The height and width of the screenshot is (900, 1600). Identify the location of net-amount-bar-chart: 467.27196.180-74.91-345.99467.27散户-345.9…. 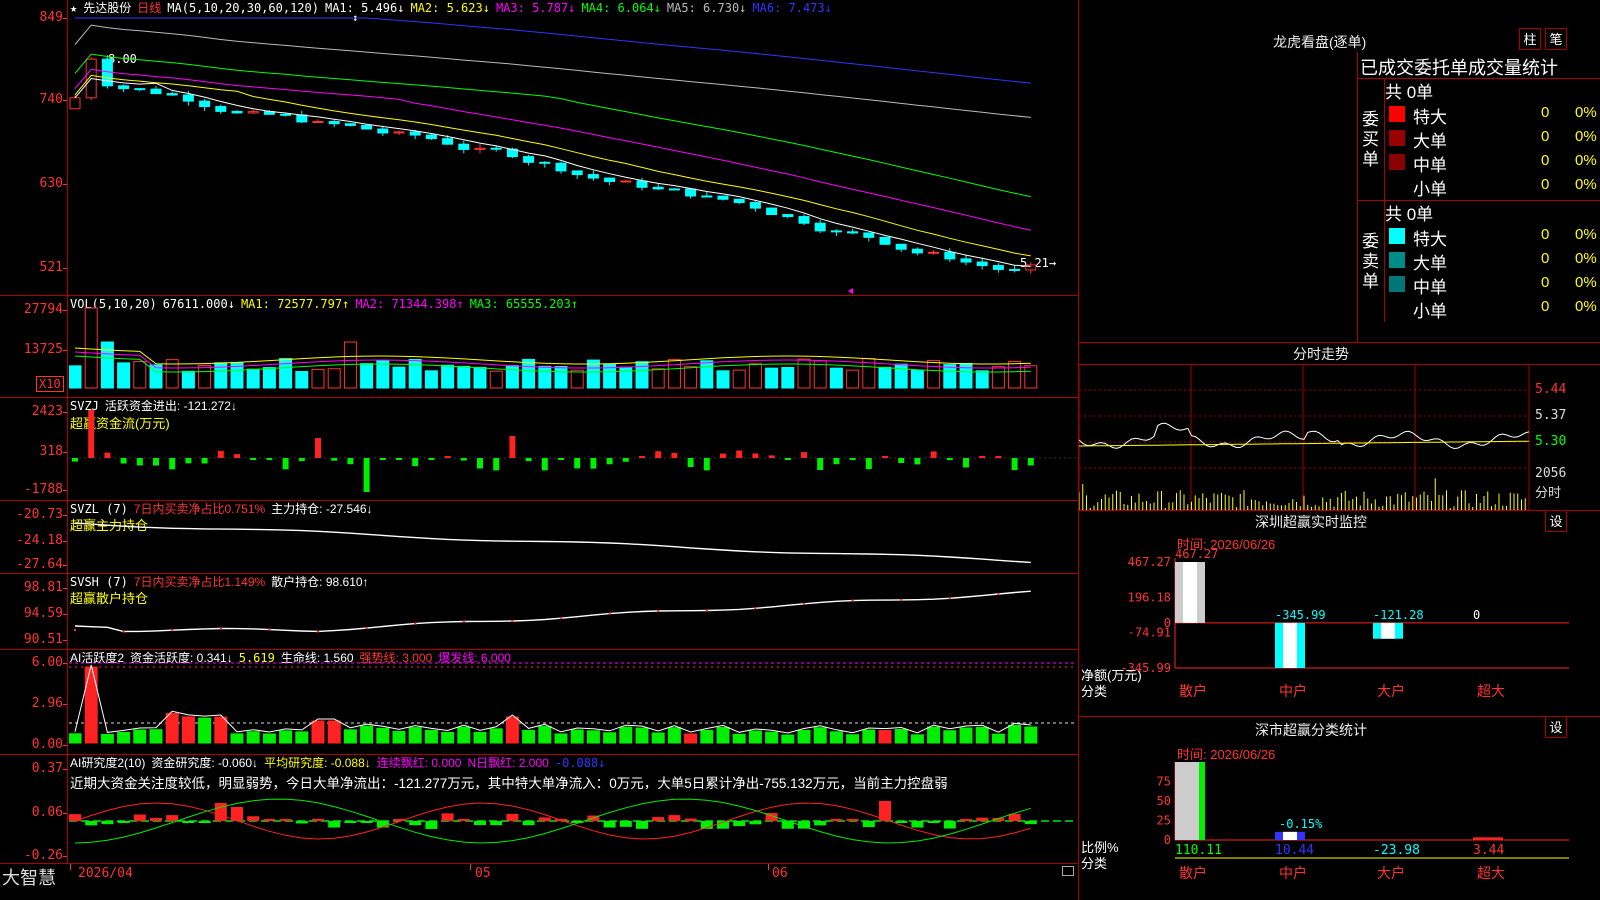
(1339, 613).